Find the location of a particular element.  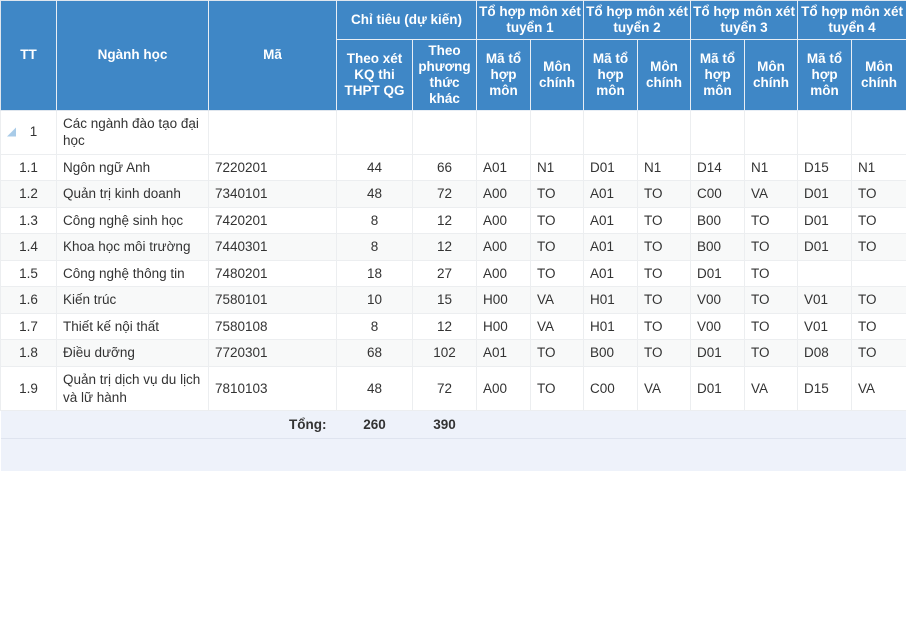

row-major-code: 7220201 is located at coordinates (272, 168).